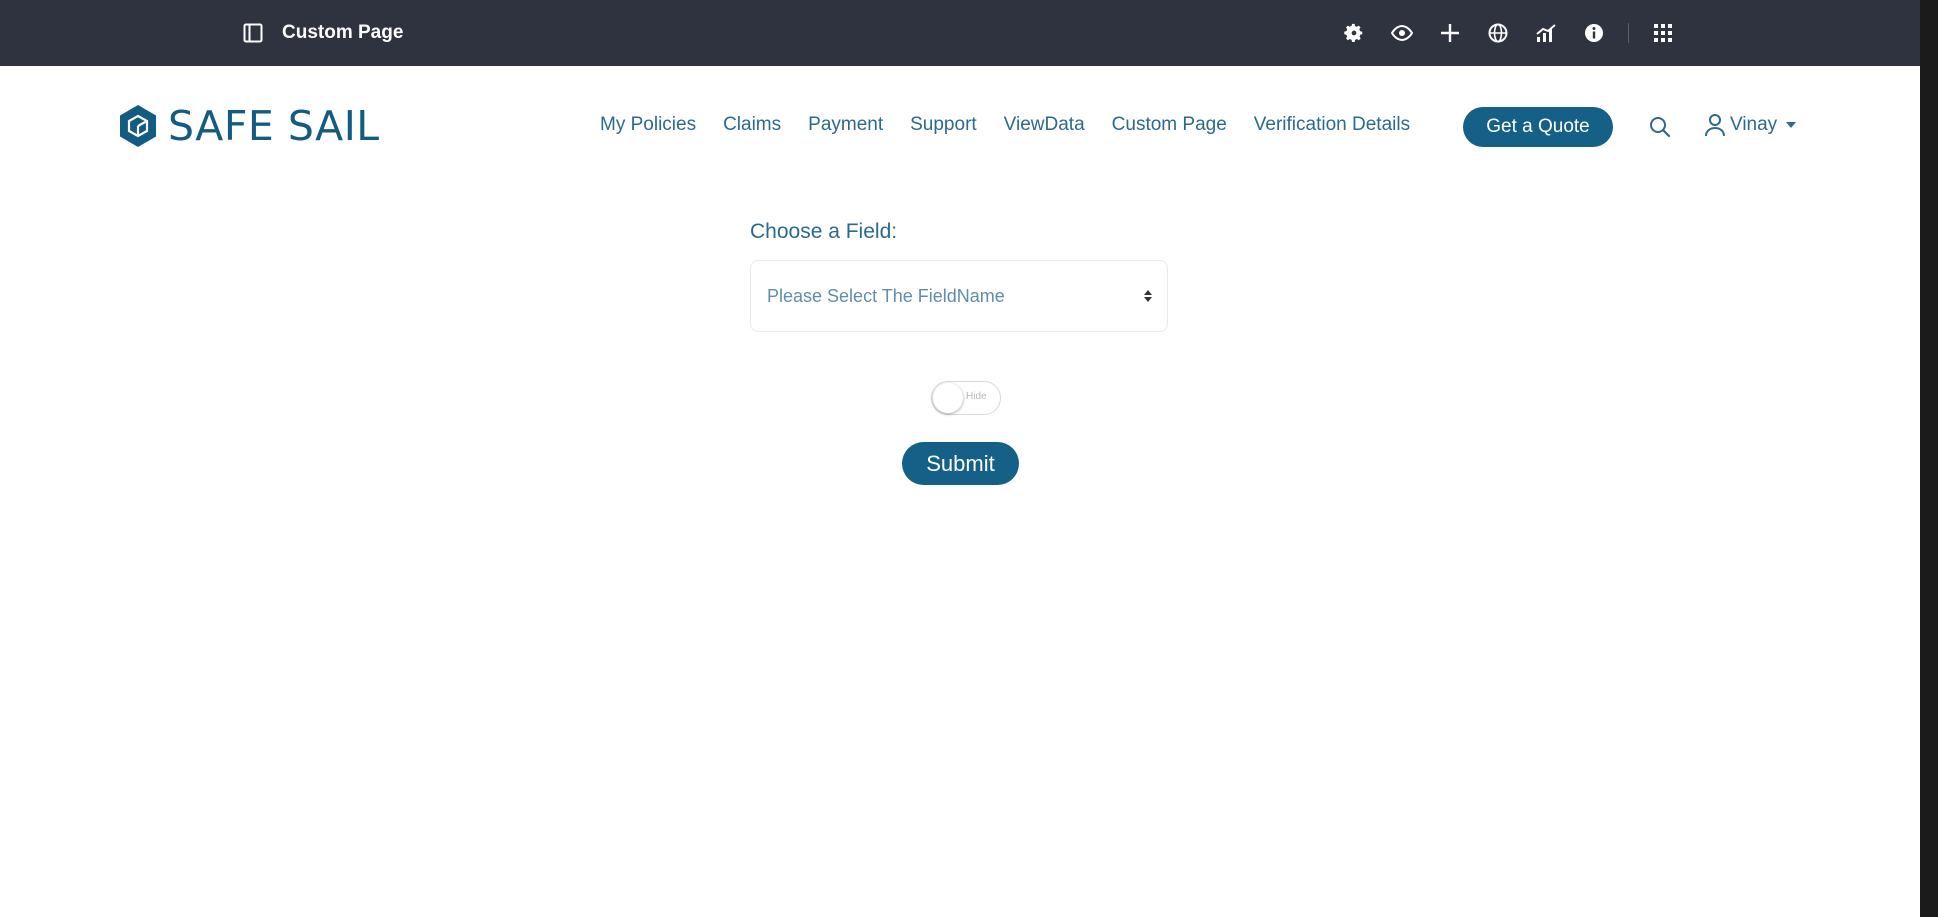  I want to click on field-select-value: Please Select The FieldName, so click(886, 295).